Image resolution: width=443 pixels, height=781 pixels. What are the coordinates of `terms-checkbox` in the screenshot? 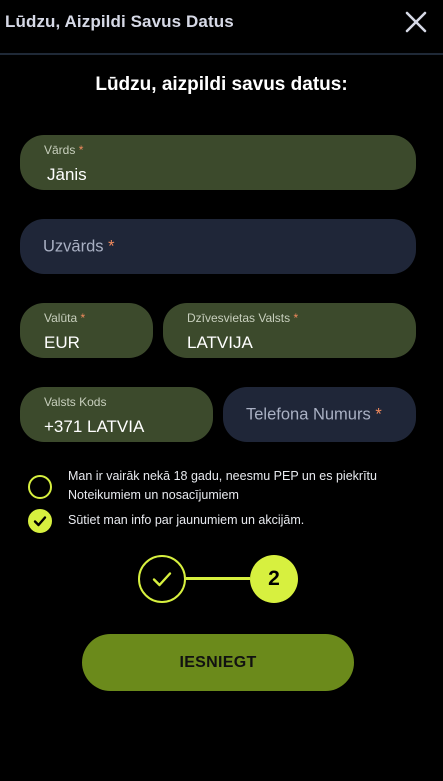 It's located at (40, 487).